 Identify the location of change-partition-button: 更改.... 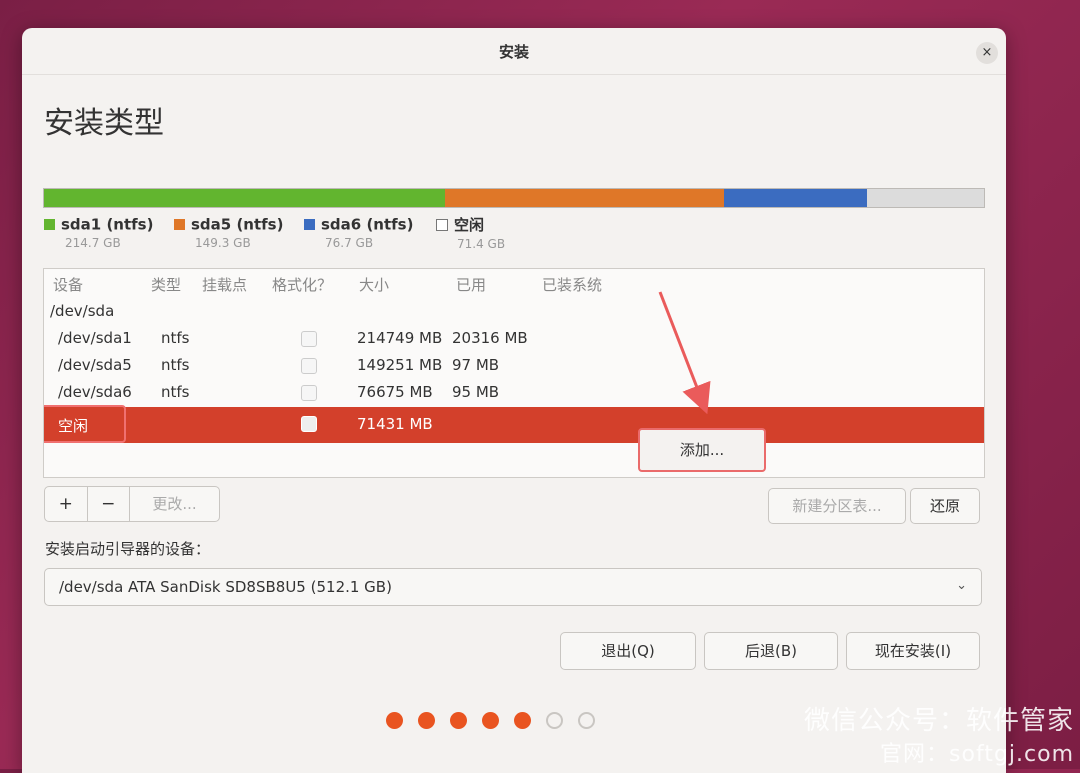
(174, 504).